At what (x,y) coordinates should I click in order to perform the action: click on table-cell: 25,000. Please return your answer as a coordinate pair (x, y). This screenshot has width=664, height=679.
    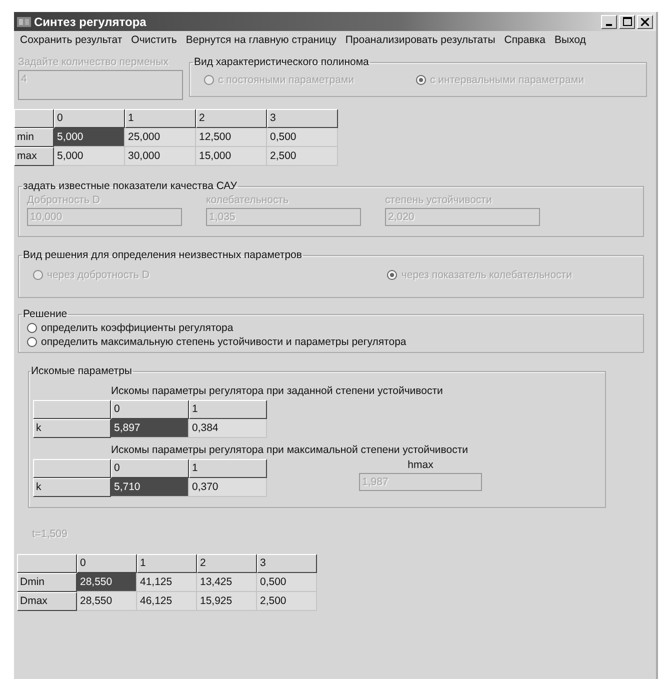
    Looking at the image, I should click on (160, 137).